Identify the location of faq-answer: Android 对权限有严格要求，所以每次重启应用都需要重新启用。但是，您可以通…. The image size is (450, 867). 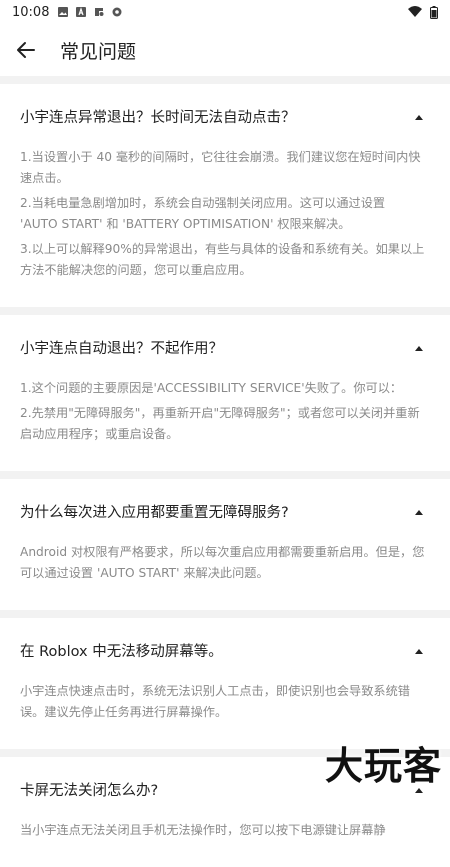
(223, 563).